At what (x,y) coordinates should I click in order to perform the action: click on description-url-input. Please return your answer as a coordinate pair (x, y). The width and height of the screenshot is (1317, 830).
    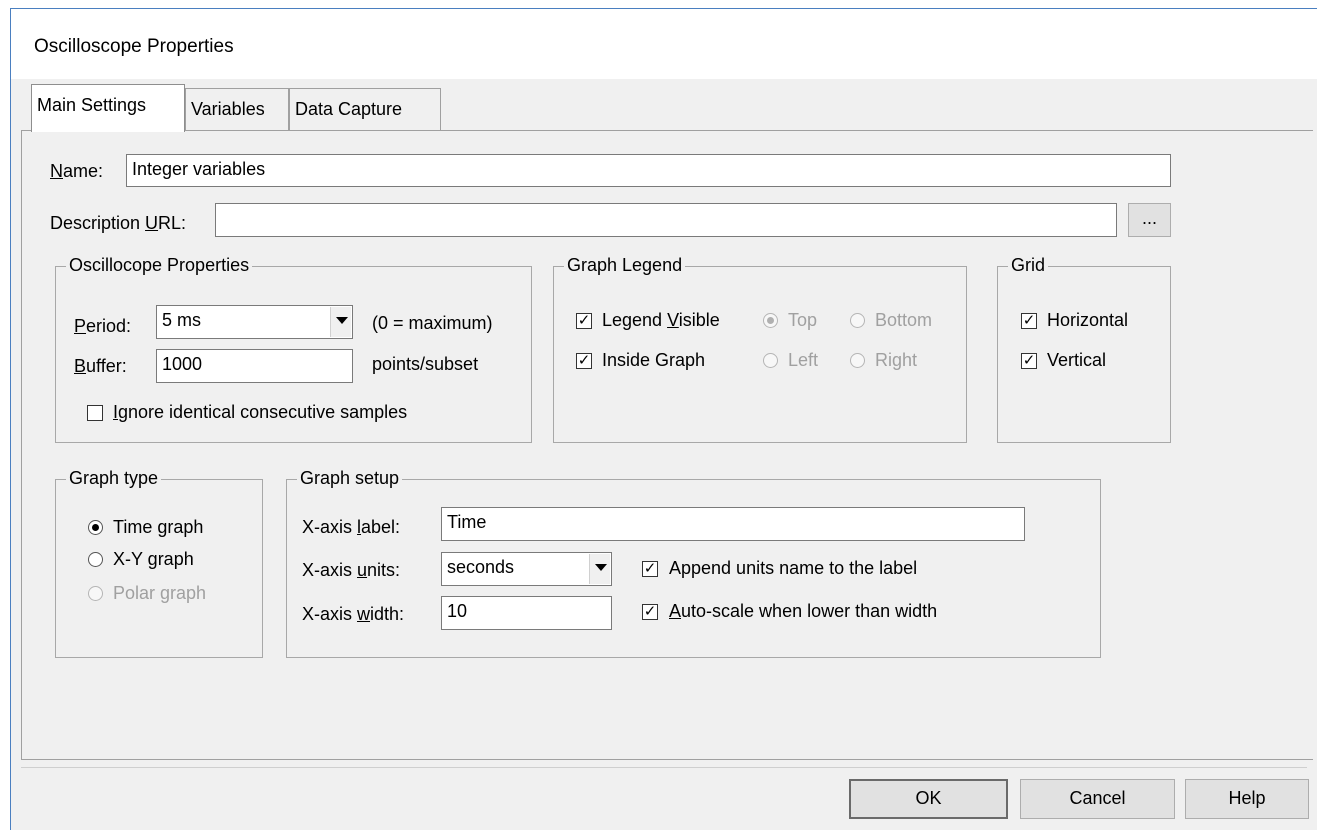
    Looking at the image, I should click on (666, 220).